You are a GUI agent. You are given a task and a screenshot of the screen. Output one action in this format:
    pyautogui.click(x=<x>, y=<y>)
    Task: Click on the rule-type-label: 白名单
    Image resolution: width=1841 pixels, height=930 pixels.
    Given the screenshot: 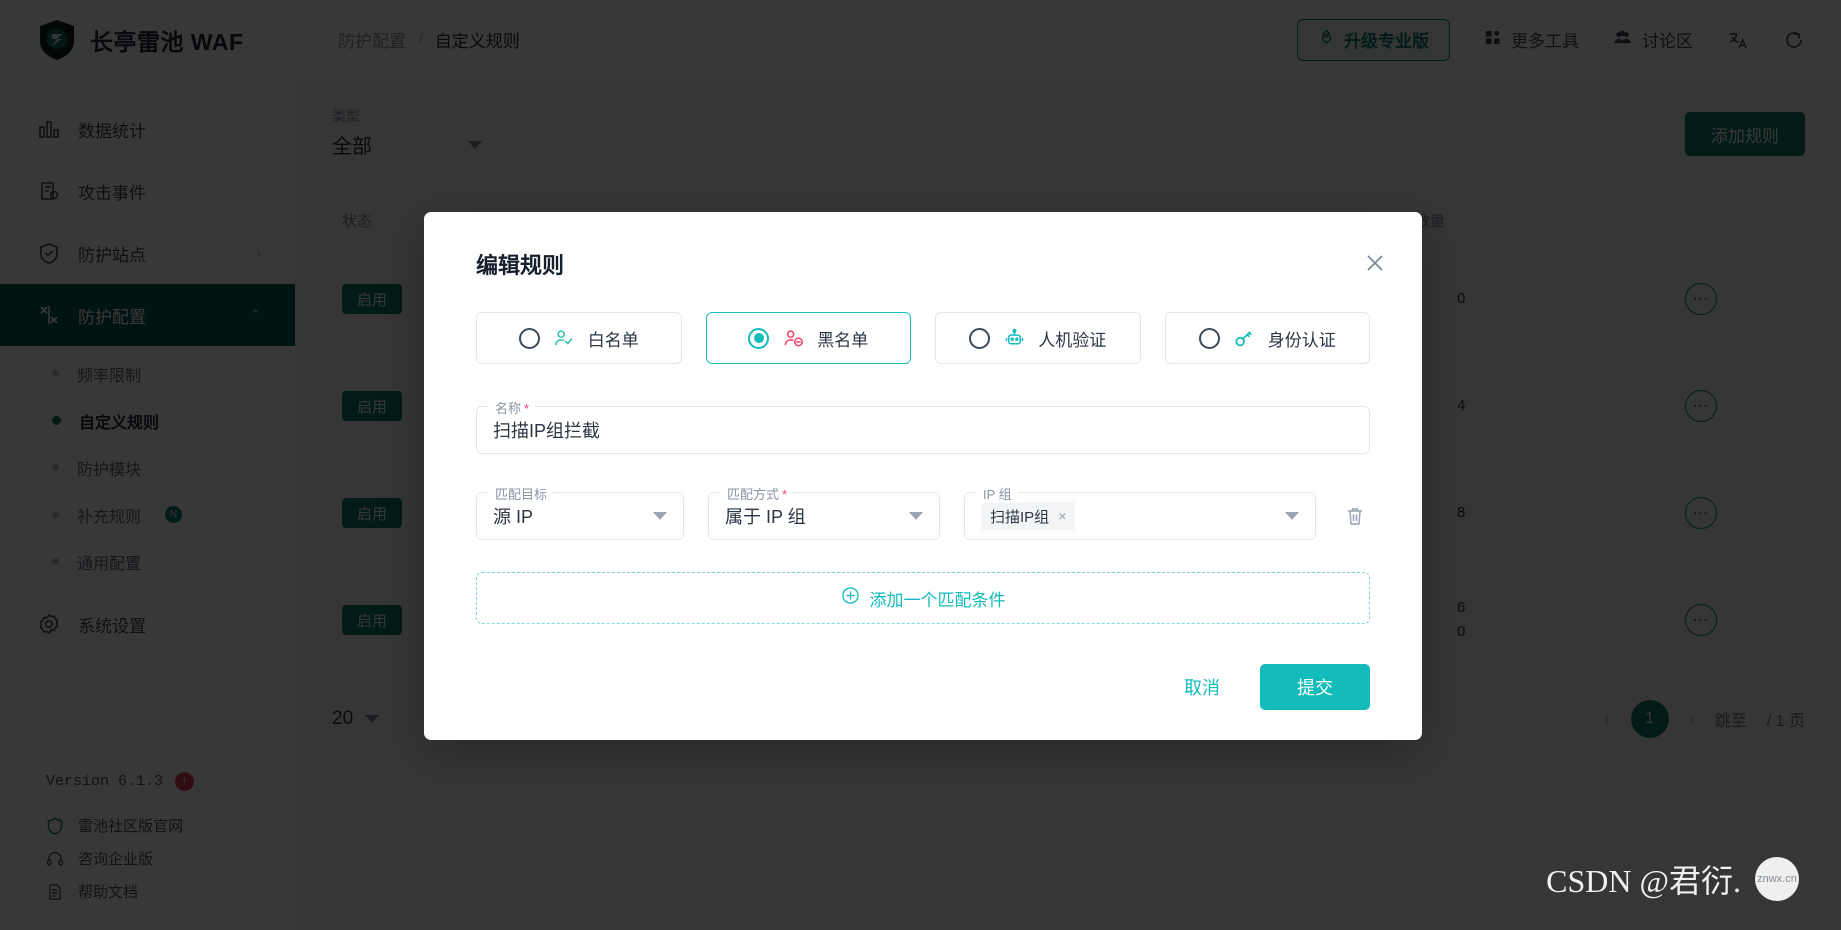 What is the action you would take?
    pyautogui.click(x=613, y=340)
    